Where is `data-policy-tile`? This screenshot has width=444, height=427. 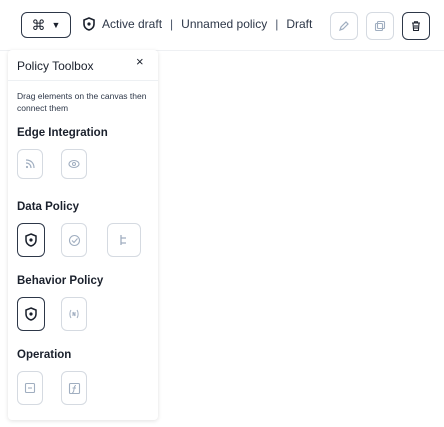
data-policy-tile is located at coordinates (31, 240).